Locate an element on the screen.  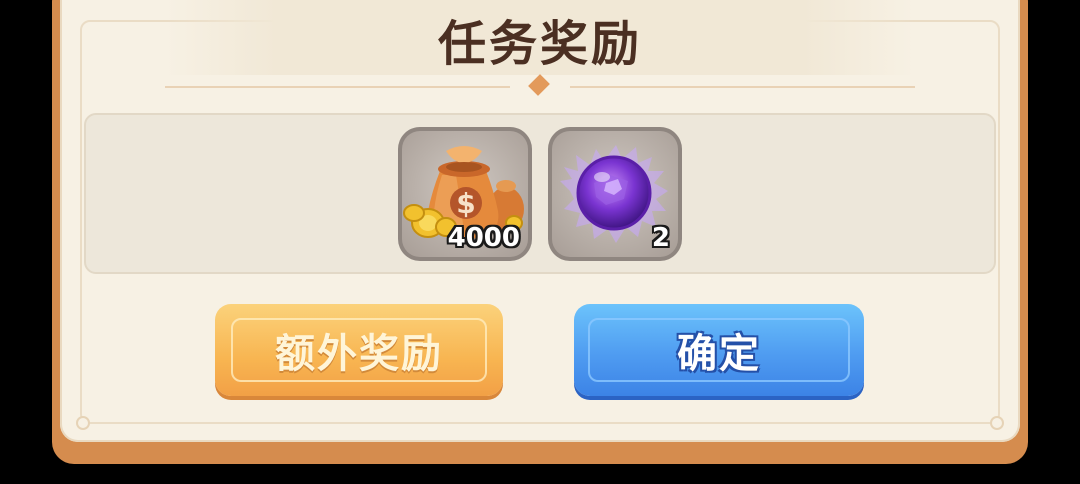
reward-slot-orb: 2 is located at coordinates (615, 194).